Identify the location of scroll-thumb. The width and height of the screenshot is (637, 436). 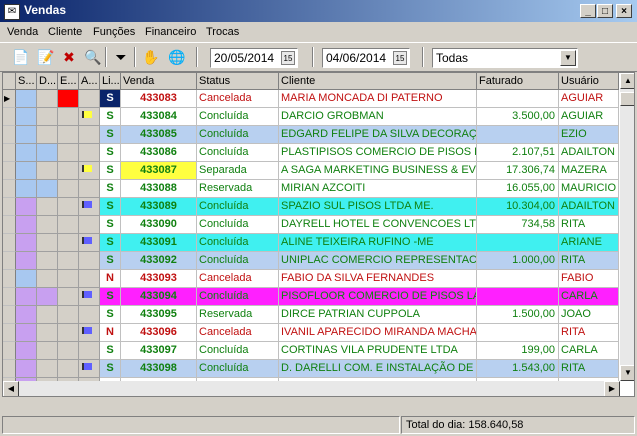
(627, 99).